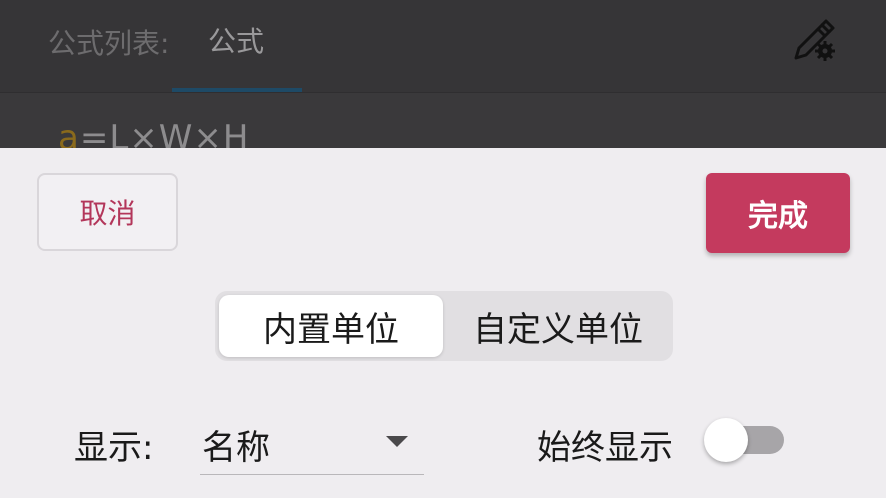 This screenshot has width=886, height=498. I want to click on tab-formula-label: 公式, so click(236, 41).